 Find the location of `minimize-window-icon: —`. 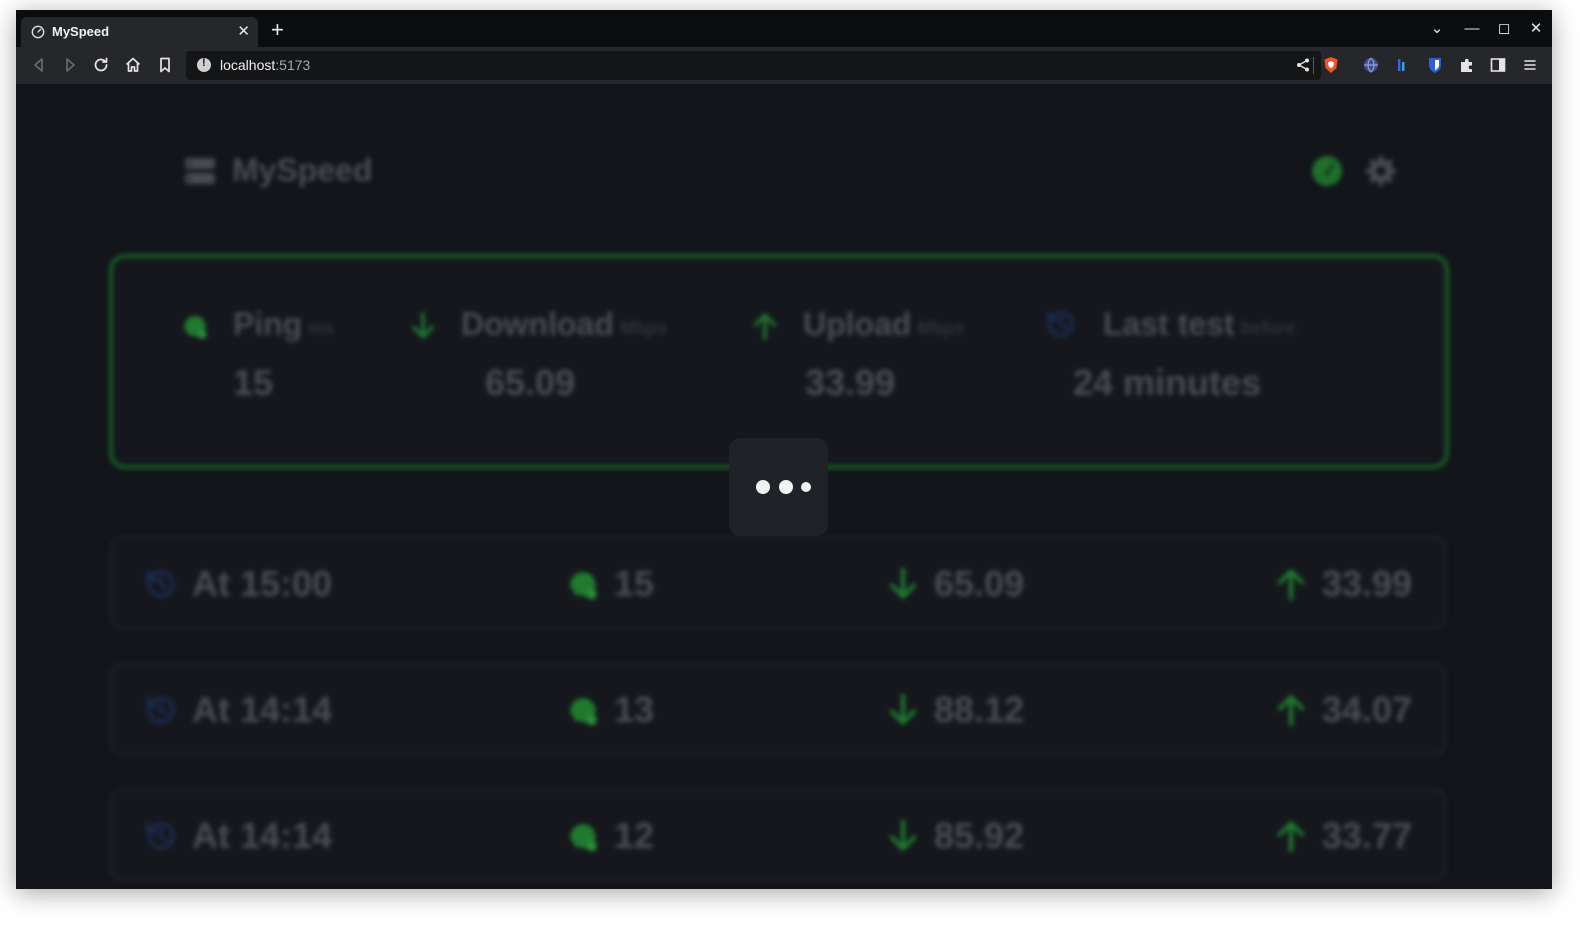

minimize-window-icon: — is located at coordinates (1472, 29).